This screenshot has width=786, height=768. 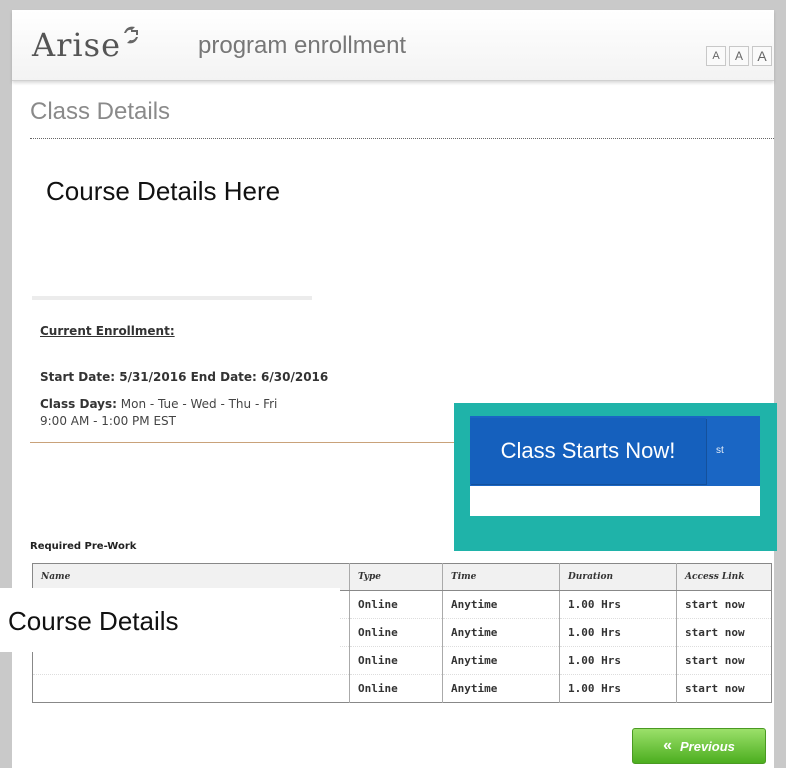 What do you see at coordinates (724, 577) in the screenshot?
I see `column-header-access-link: Access Link` at bounding box center [724, 577].